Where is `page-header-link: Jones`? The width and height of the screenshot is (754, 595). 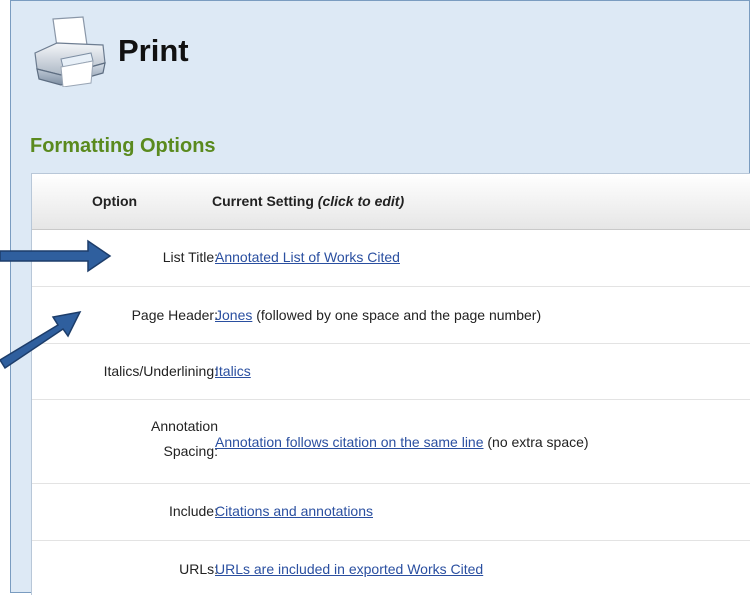 page-header-link: Jones is located at coordinates (233, 315).